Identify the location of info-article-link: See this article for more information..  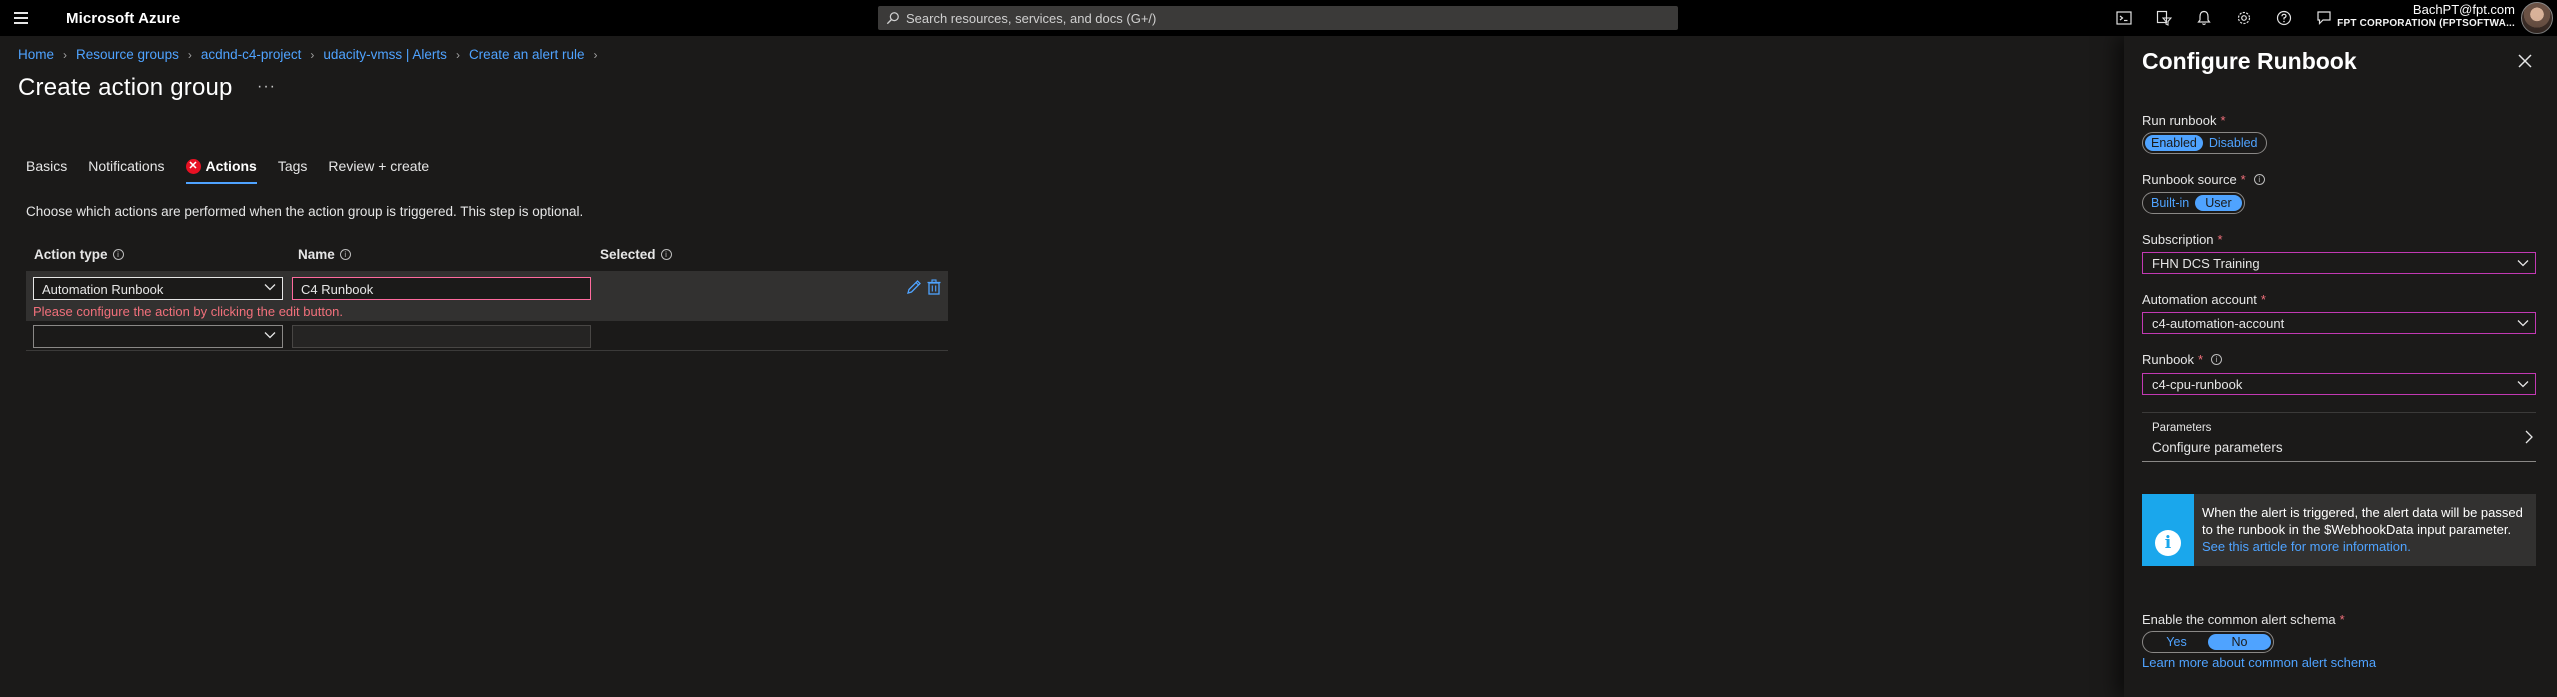
(2306, 546).